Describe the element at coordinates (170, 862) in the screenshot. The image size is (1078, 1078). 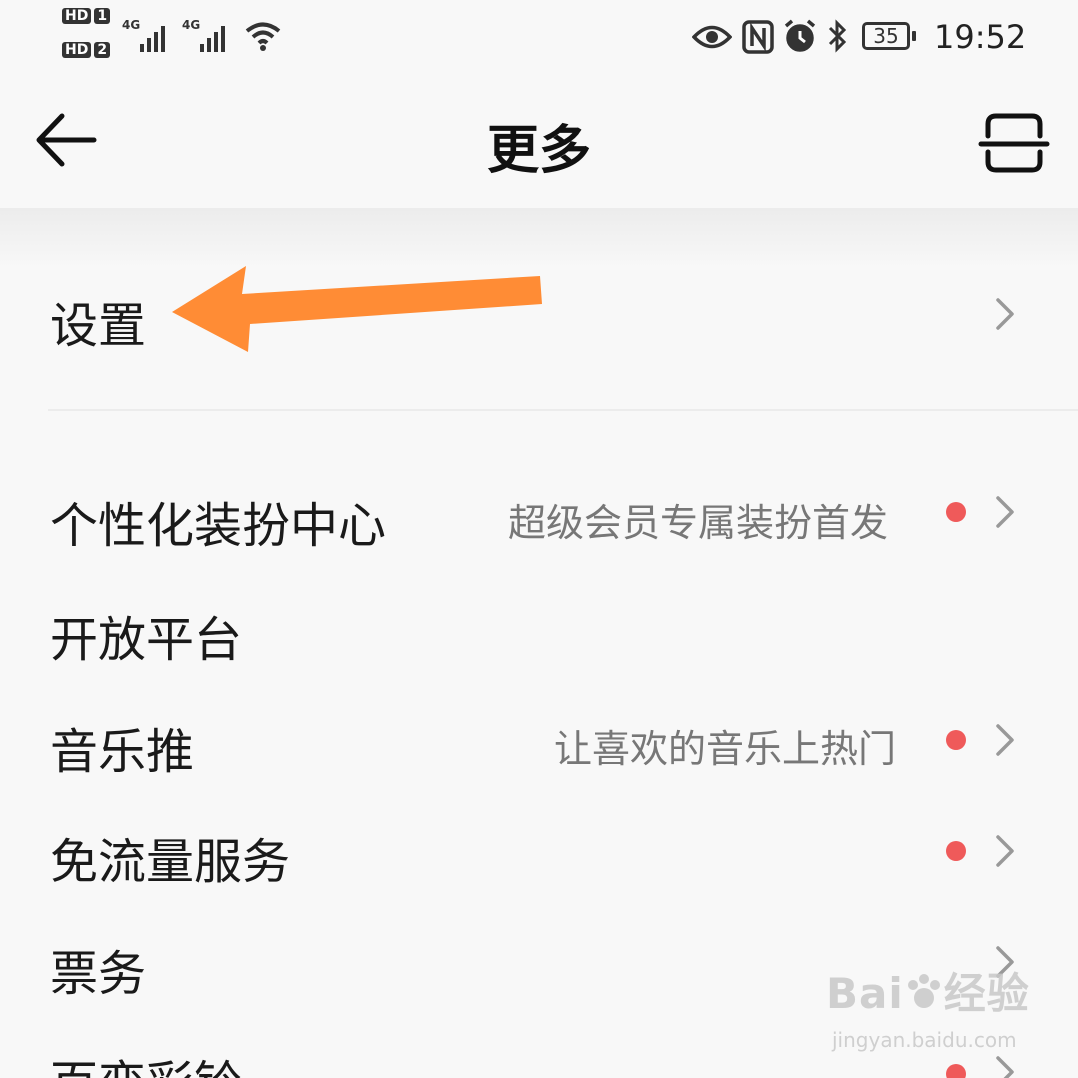
I see `menu-item-label: 免流量服务` at that location.